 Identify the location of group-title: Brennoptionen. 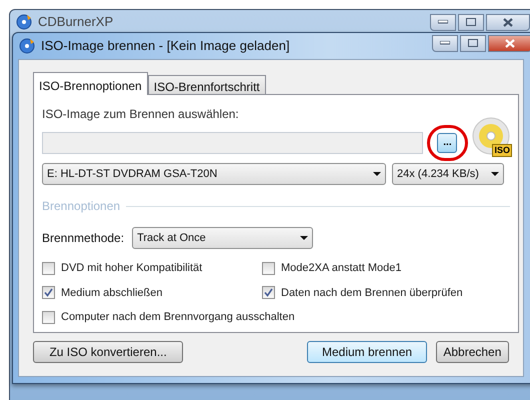
(81, 206).